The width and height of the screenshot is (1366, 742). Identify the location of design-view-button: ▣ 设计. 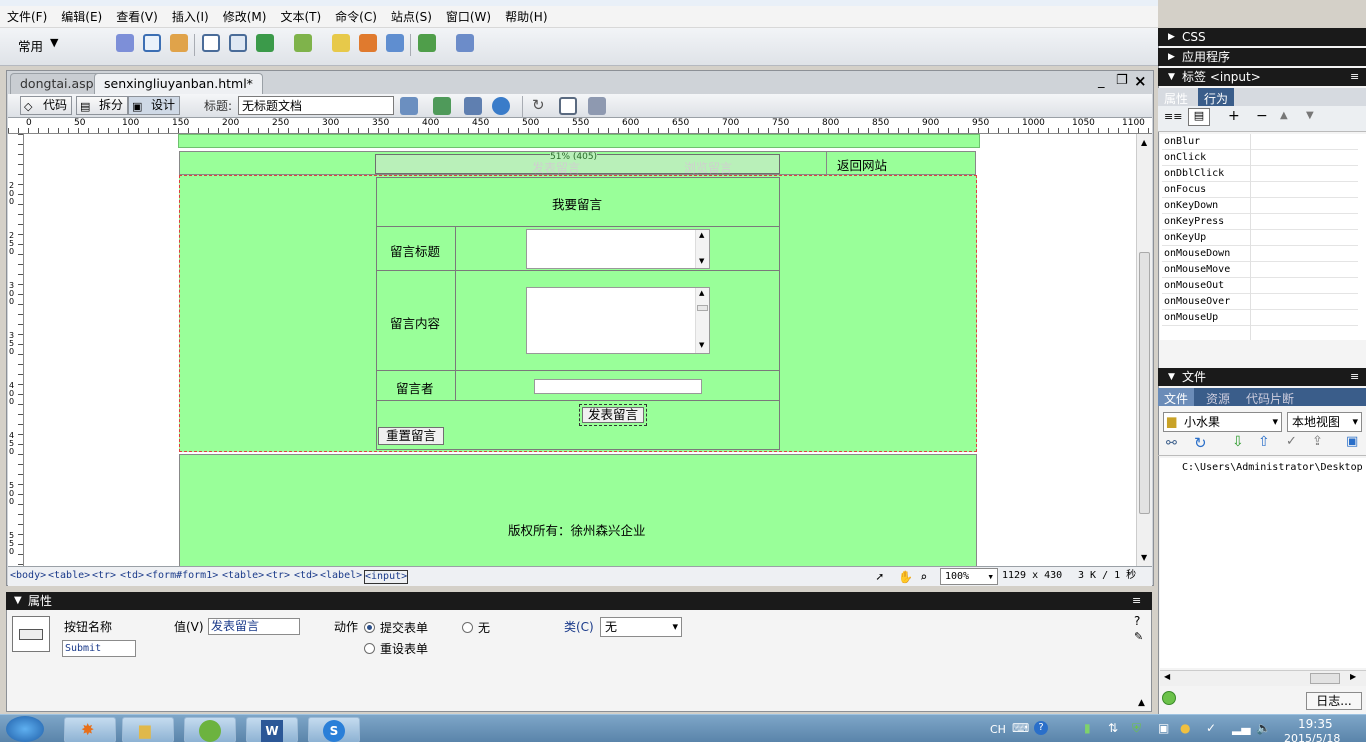
(154, 105).